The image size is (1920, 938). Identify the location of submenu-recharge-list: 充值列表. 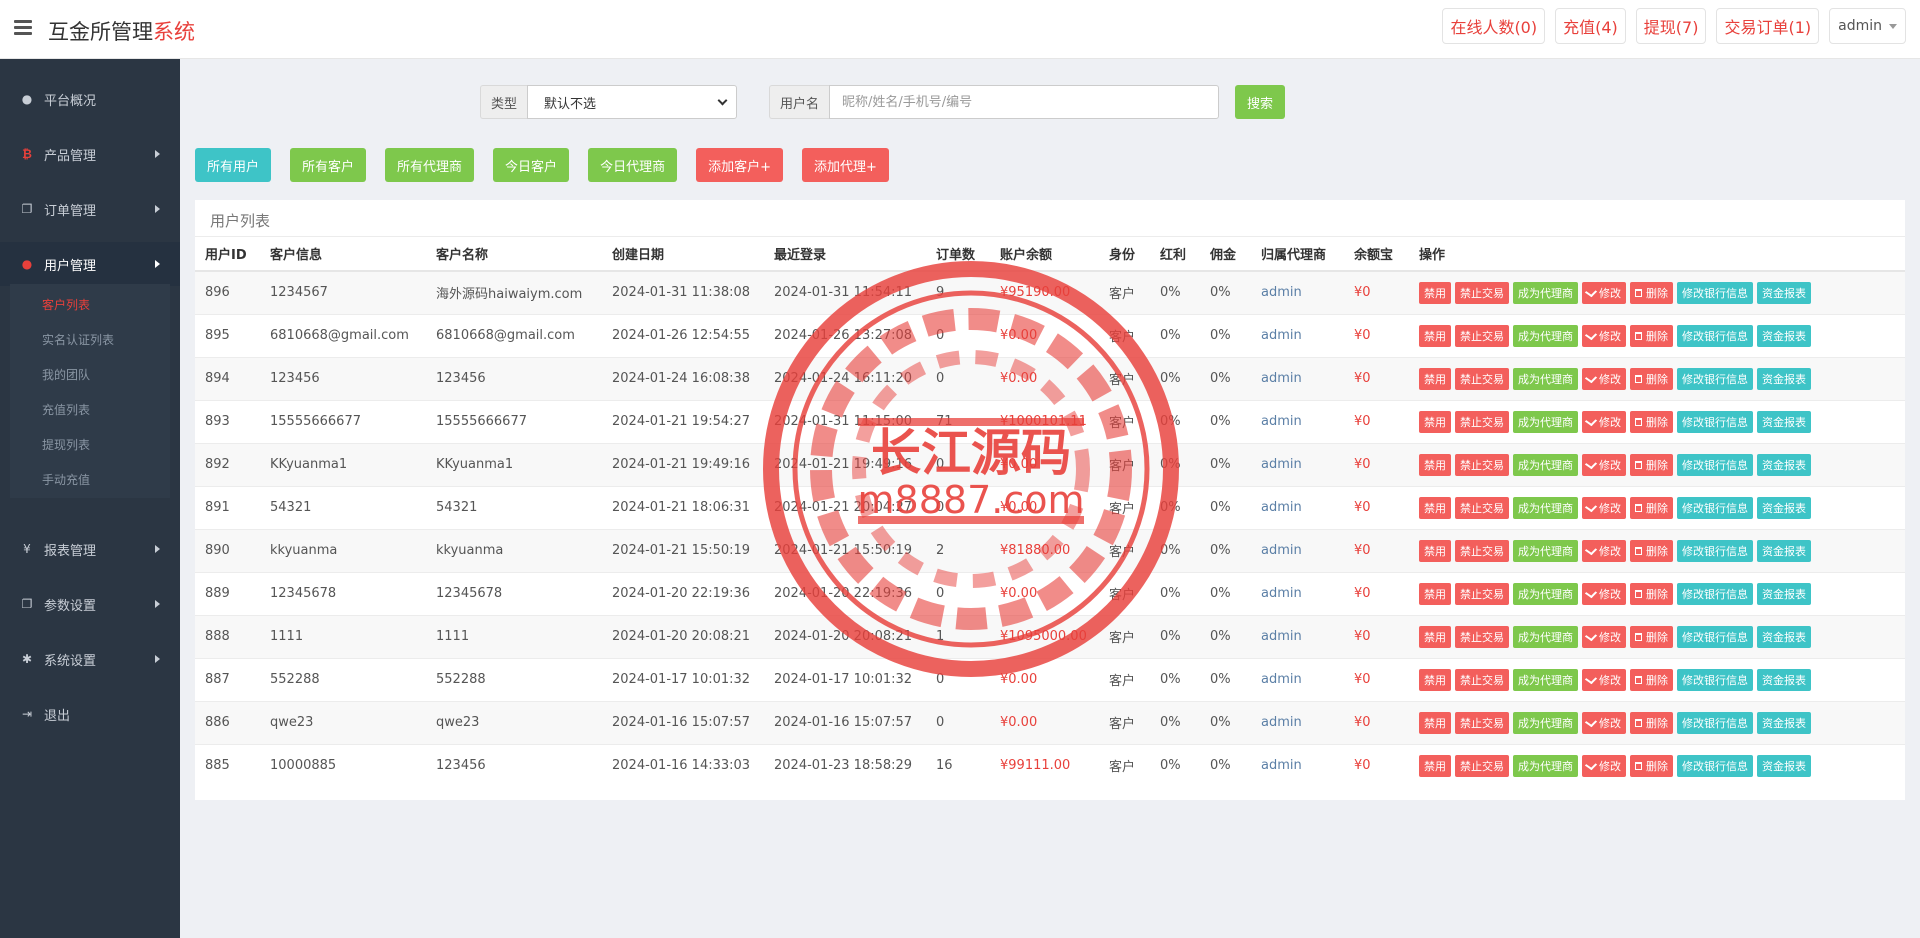
(66, 409).